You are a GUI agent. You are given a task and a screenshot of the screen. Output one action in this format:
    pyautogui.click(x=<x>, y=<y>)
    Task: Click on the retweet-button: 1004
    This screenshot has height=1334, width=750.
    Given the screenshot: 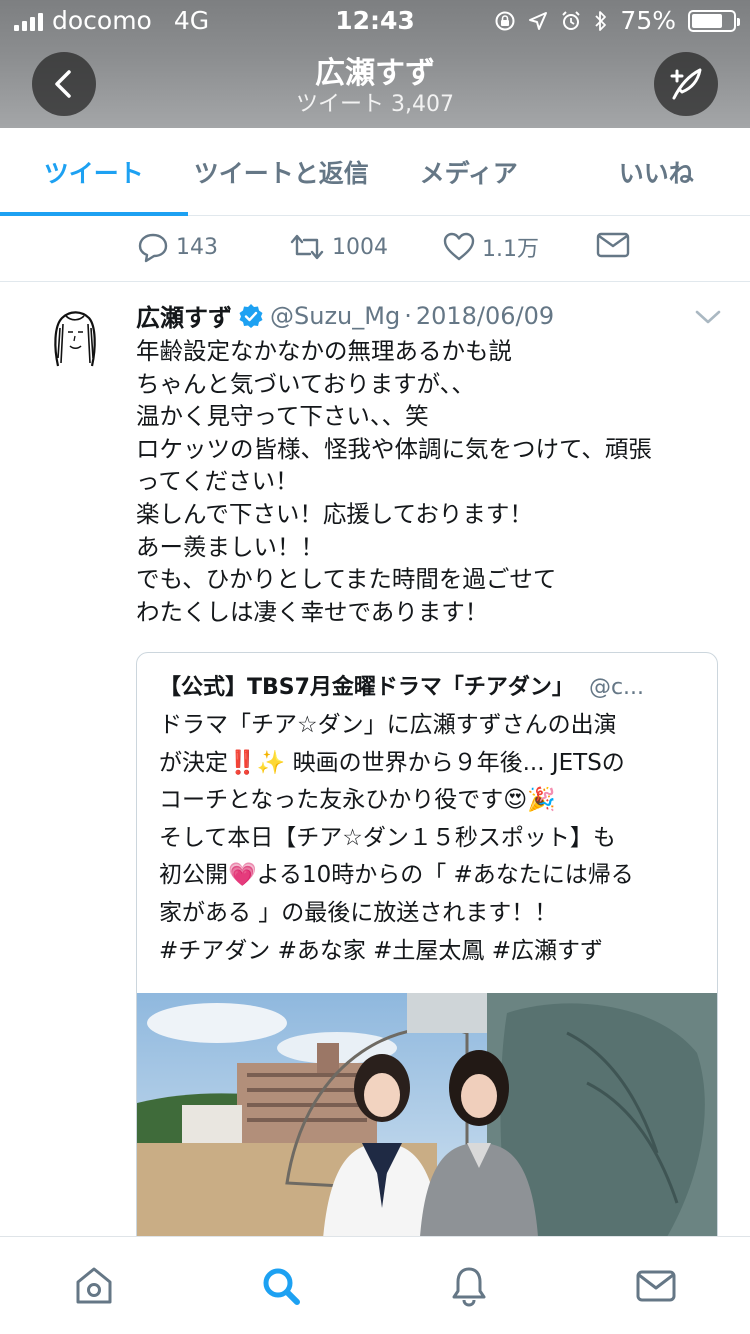 What is the action you would take?
    pyautogui.click(x=338, y=247)
    